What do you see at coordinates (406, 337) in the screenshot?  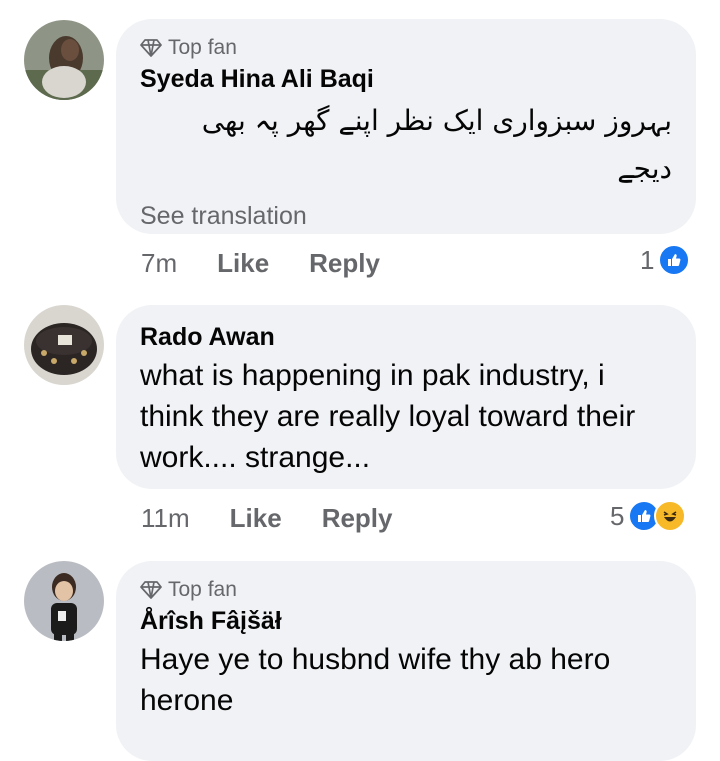 I see `commenter-name: Rado Awan` at bounding box center [406, 337].